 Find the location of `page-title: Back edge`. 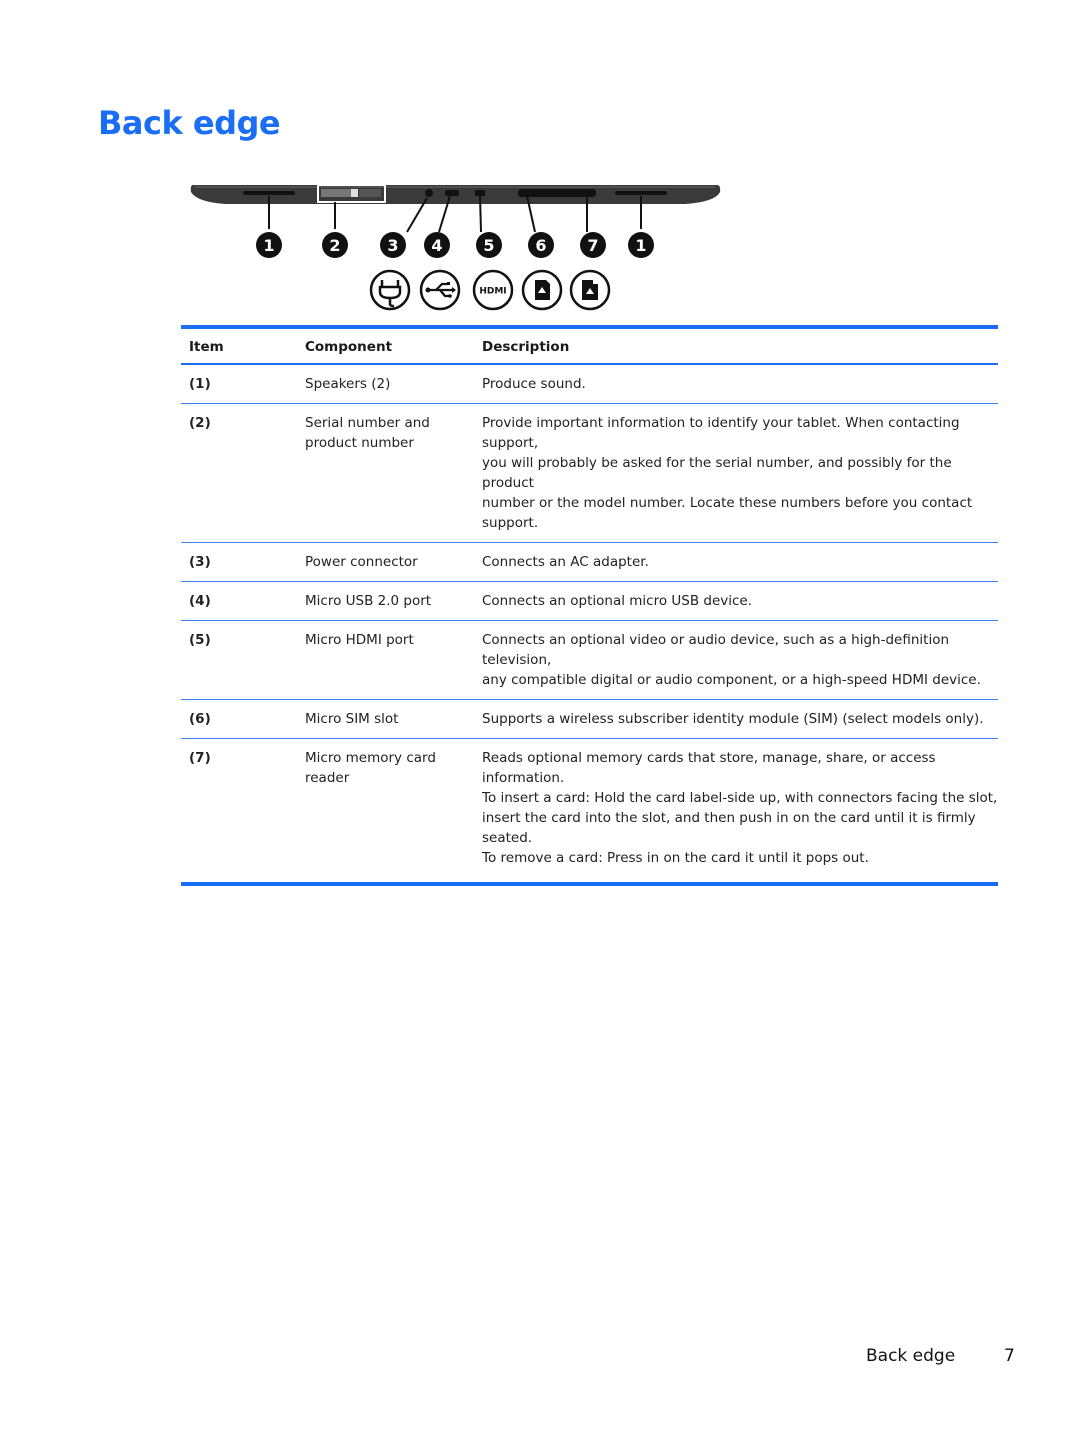

page-title: Back edge is located at coordinates (189, 123).